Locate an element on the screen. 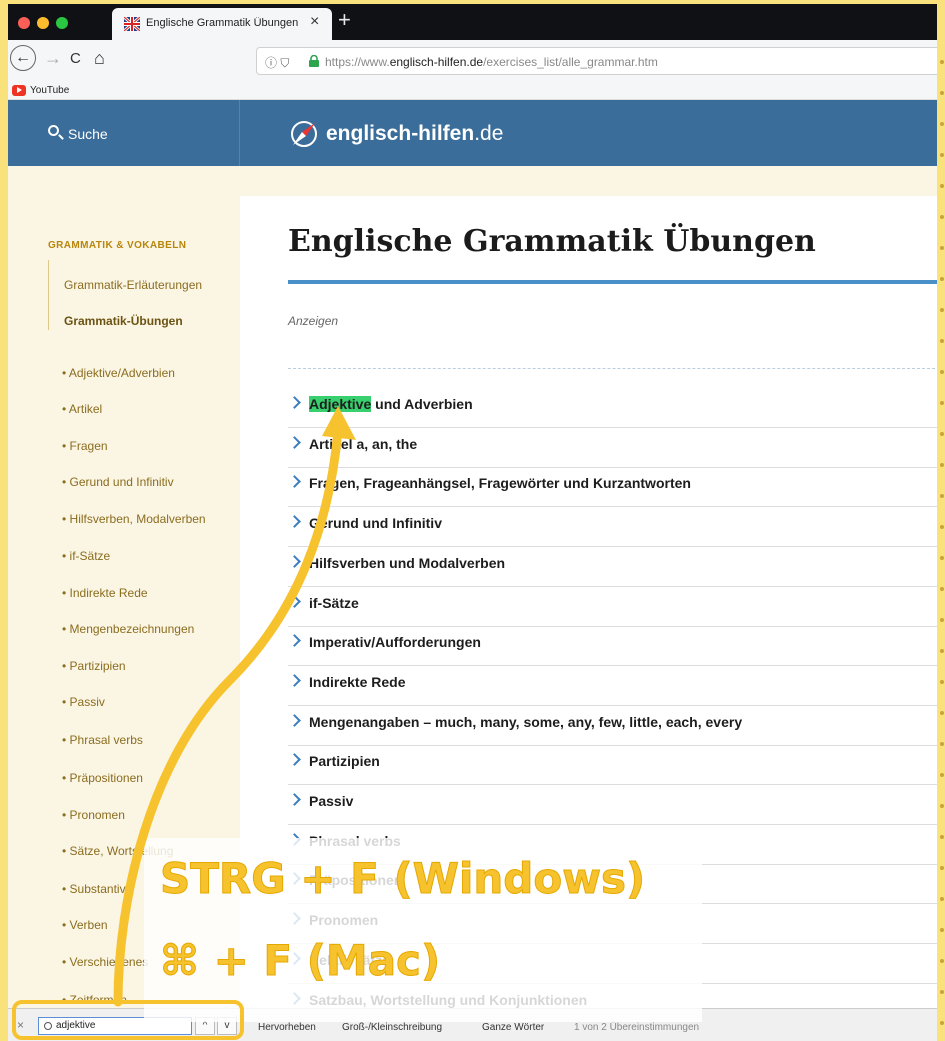 This screenshot has height=1041, width=945. topic-label: Adjektive und Adverbien is located at coordinates (391, 404).